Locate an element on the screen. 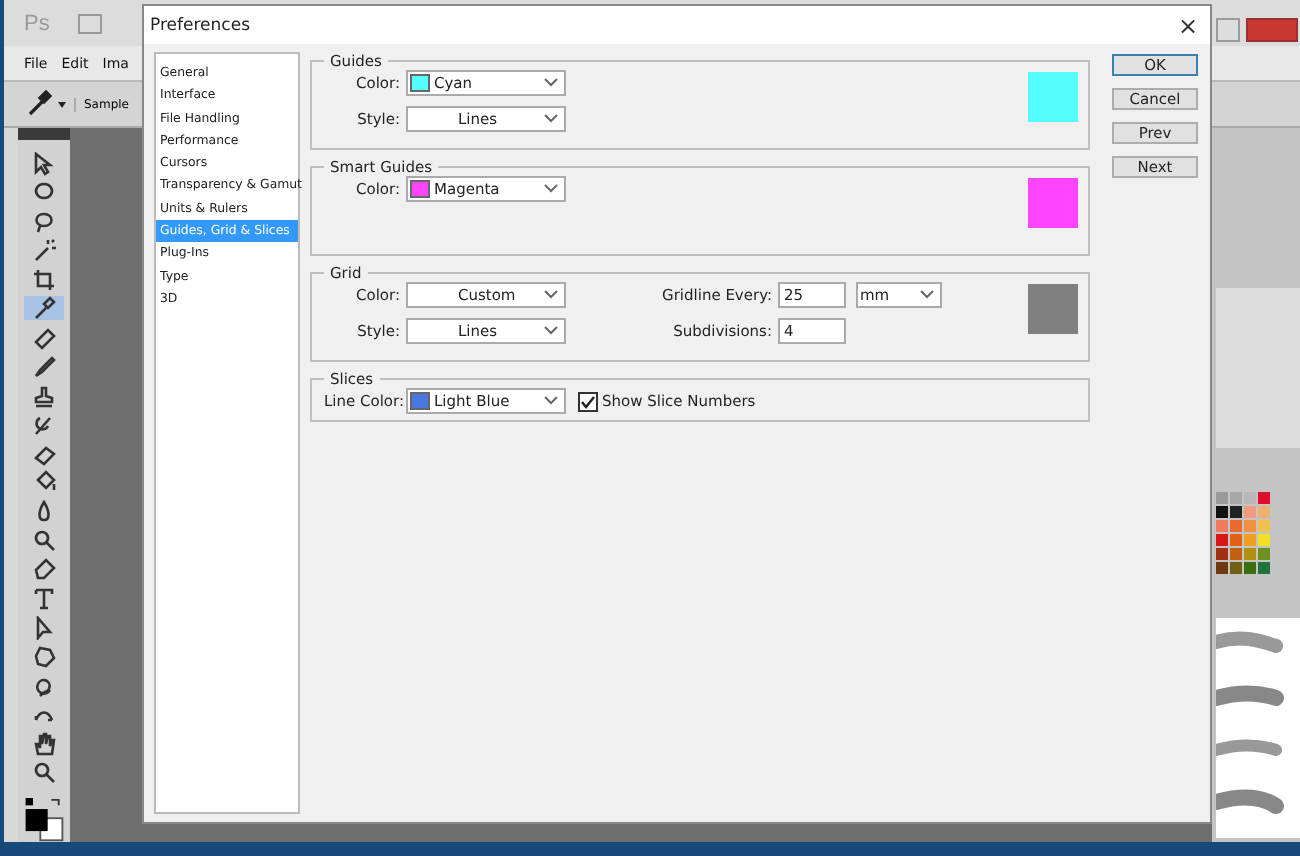 The width and height of the screenshot is (1300, 856). pen-icon is located at coordinates (44, 569).